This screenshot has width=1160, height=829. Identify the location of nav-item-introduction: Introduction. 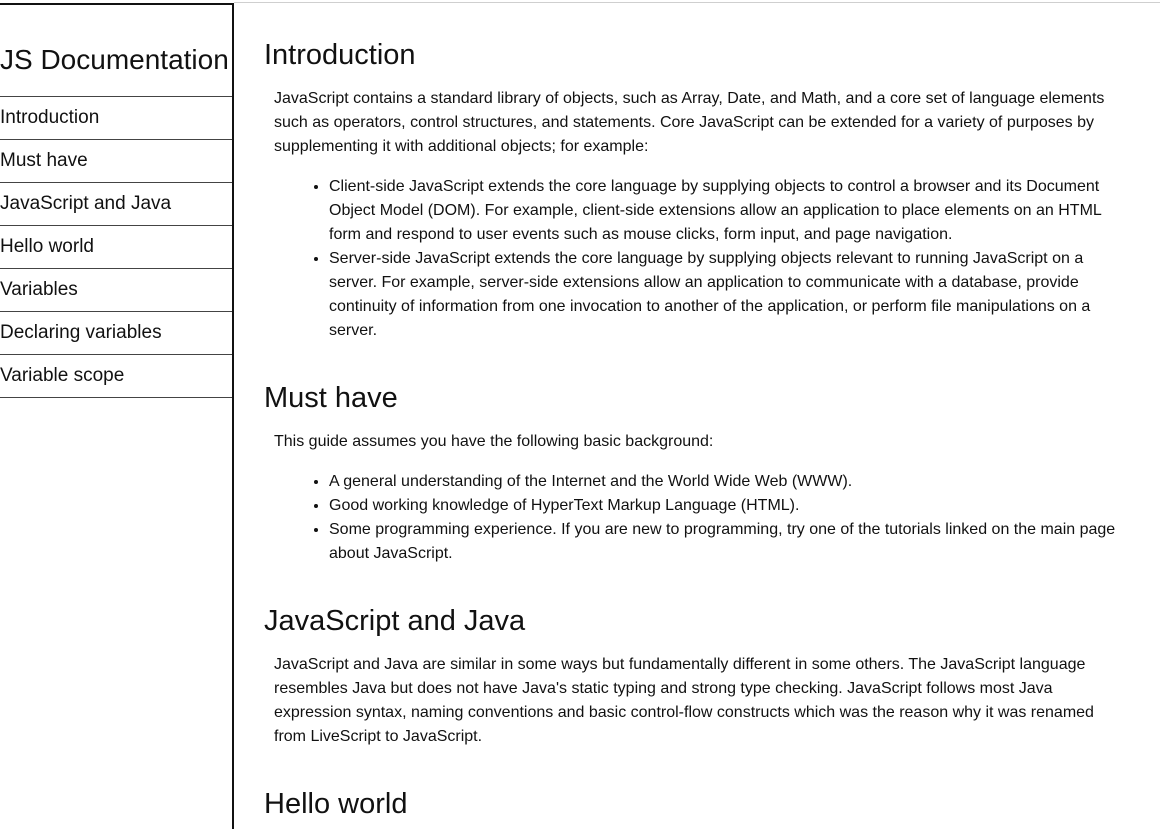
(116, 118).